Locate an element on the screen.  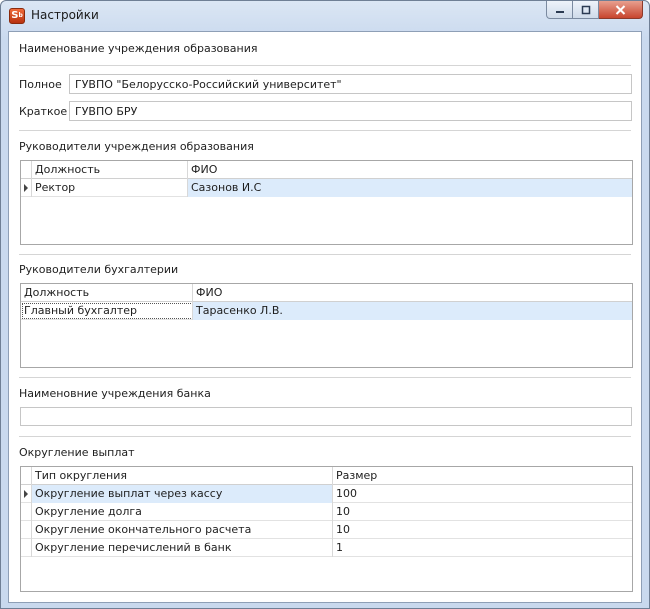
bank-section-title: Наименовние учреждения банка is located at coordinates (115, 393).